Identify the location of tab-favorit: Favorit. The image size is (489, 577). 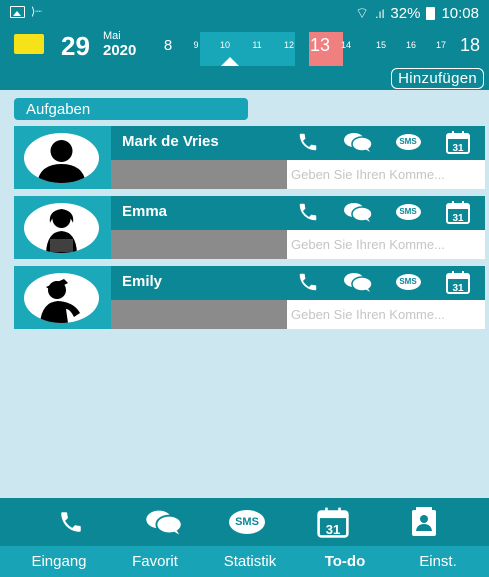
(155, 561).